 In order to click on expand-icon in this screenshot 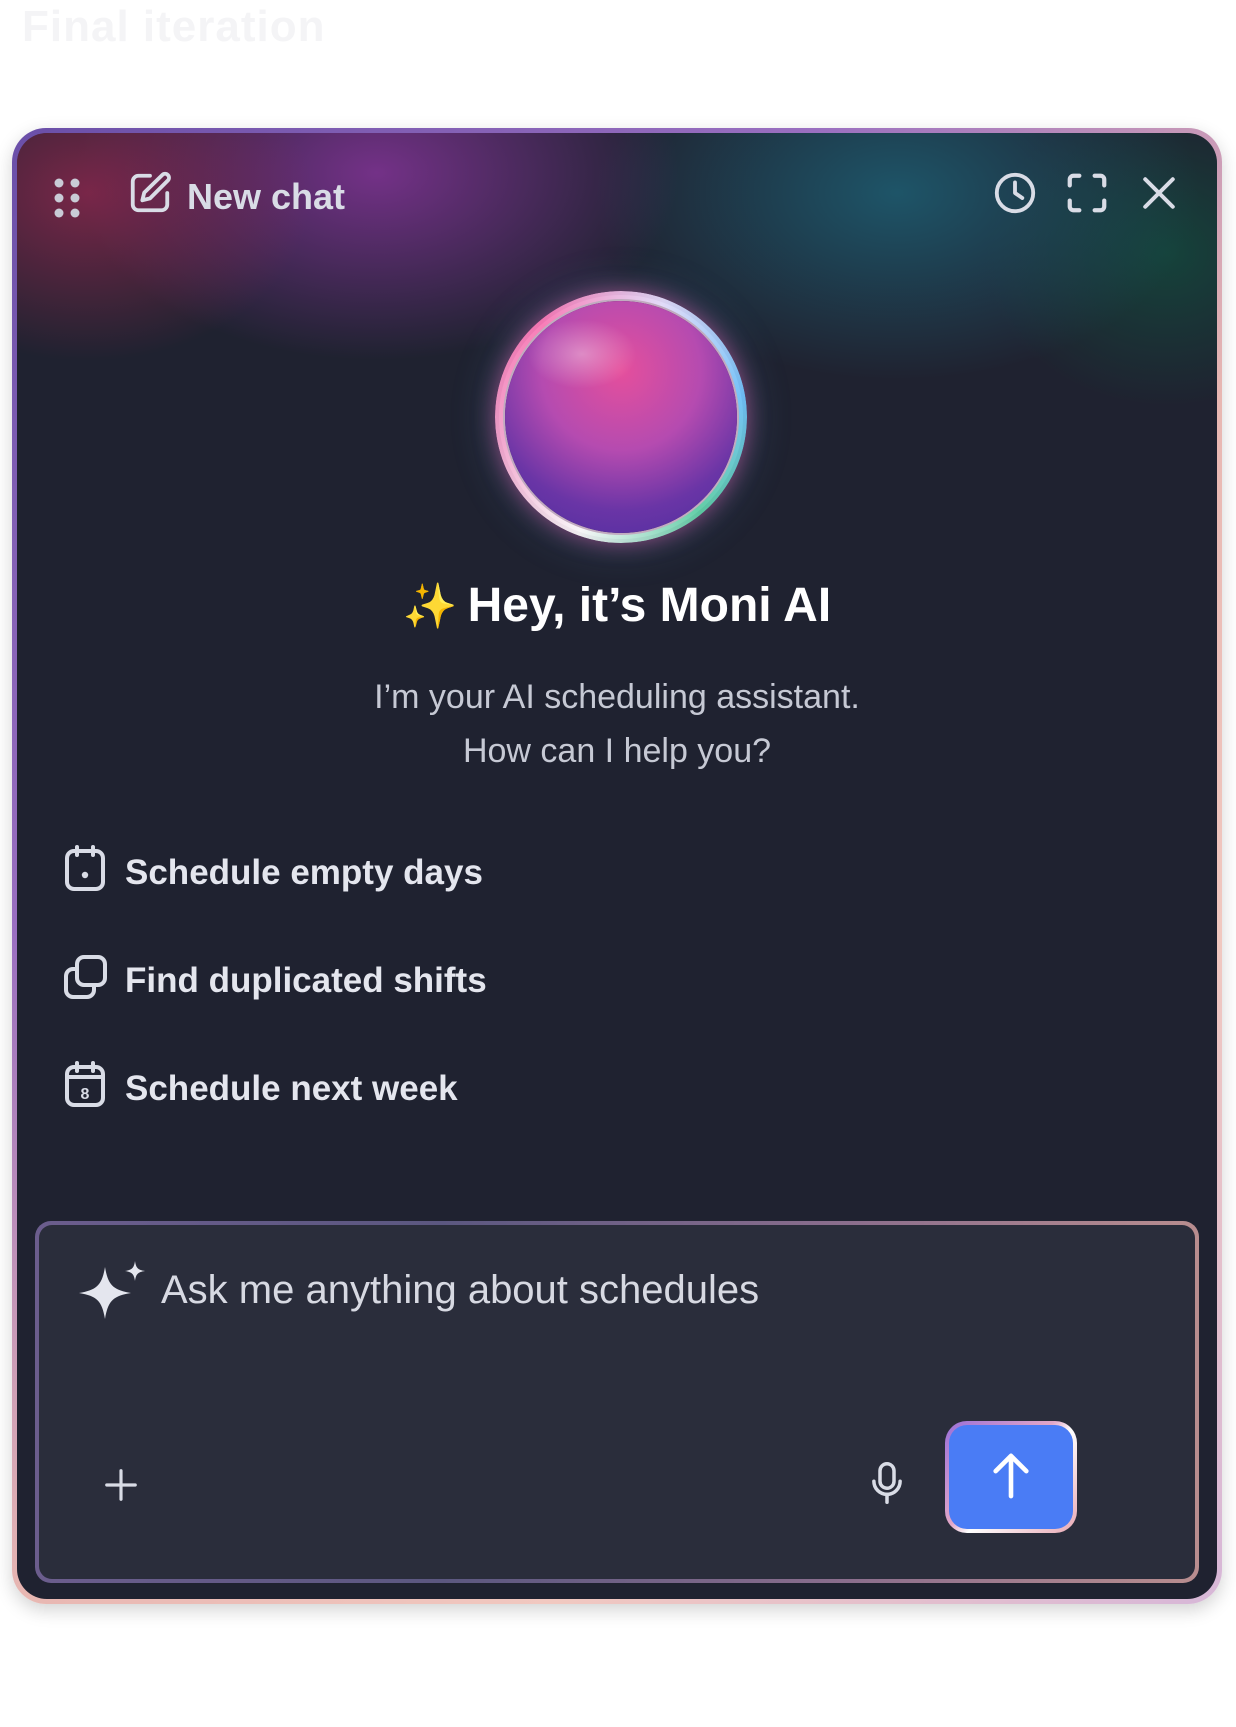, I will do `click(1087, 195)`.